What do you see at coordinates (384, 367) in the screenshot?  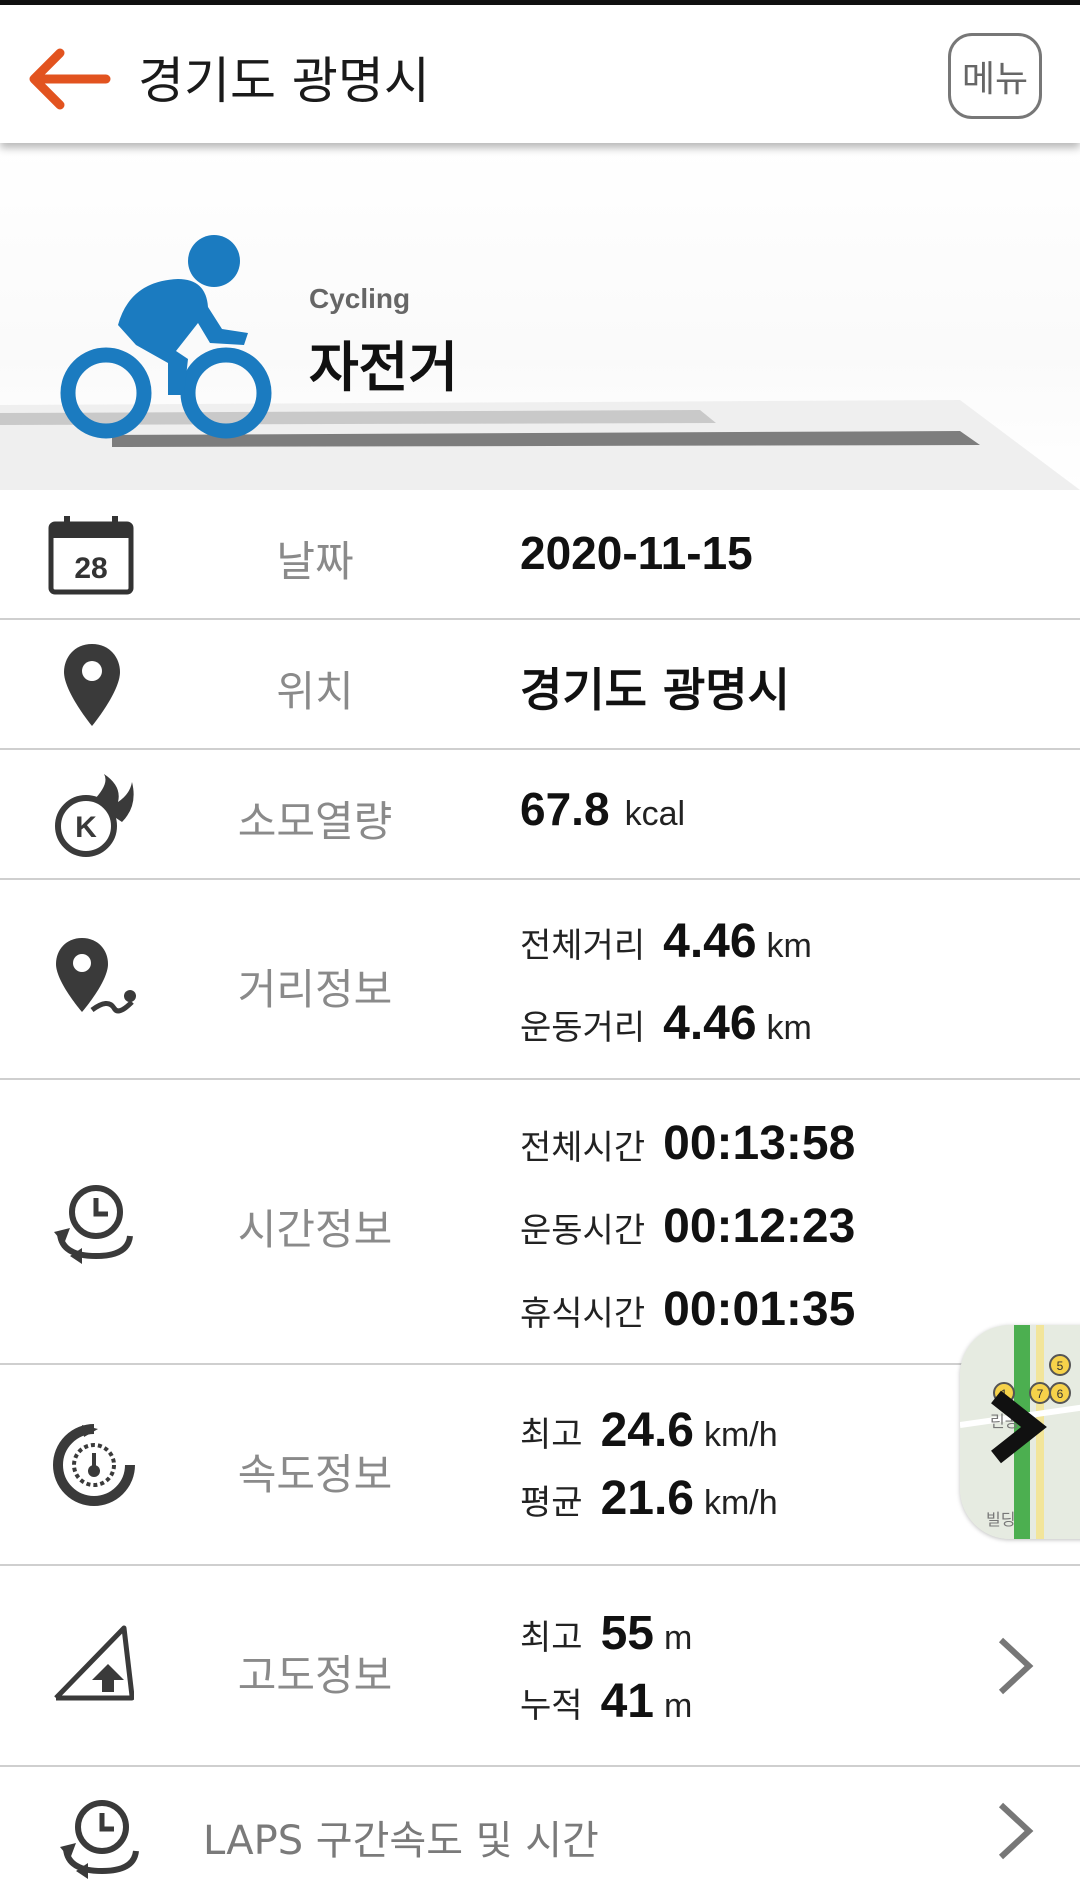 I see `sport-name: 자전거` at bounding box center [384, 367].